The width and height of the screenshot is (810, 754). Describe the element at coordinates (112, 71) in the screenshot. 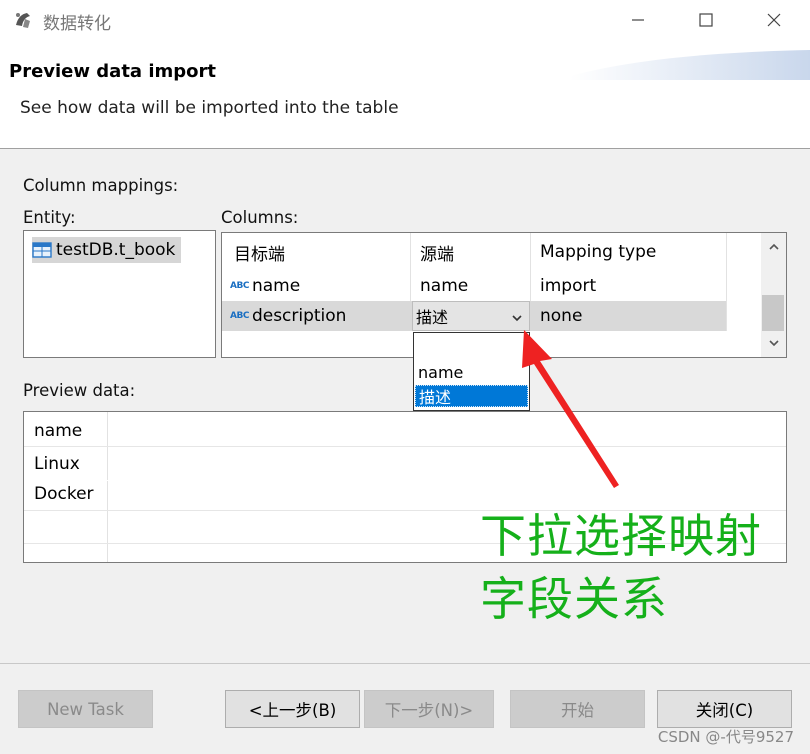

I see `page-title: Preview data import` at that location.